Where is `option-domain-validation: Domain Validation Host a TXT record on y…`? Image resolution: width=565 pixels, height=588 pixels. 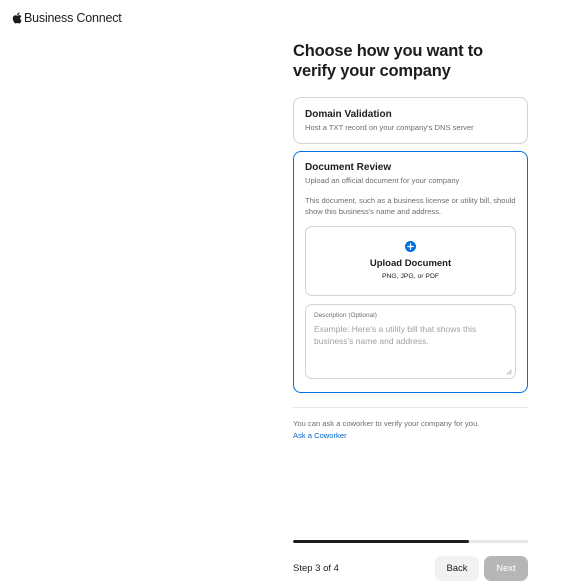 option-domain-validation: Domain Validation Host a TXT record on y… is located at coordinates (410, 120).